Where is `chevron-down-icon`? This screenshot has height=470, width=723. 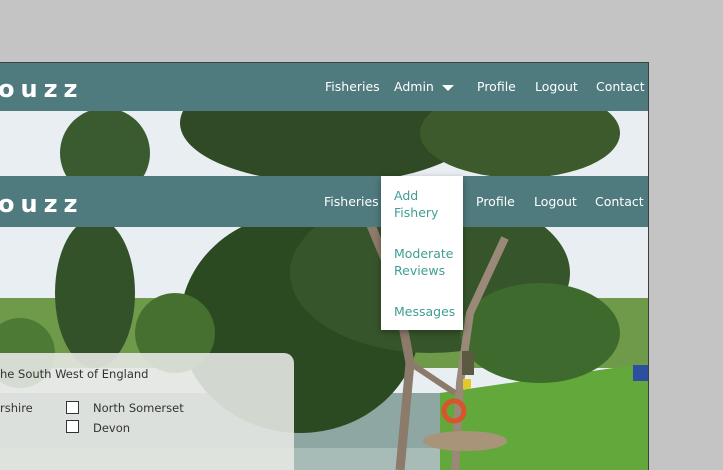 chevron-down-icon is located at coordinates (447, 87).